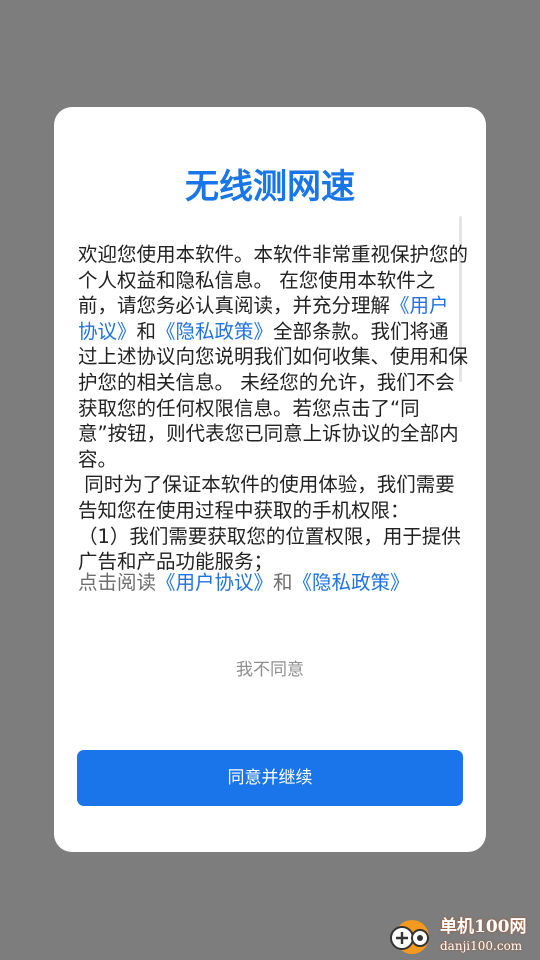  I want to click on disagree-button: 我不同意, so click(270, 670).